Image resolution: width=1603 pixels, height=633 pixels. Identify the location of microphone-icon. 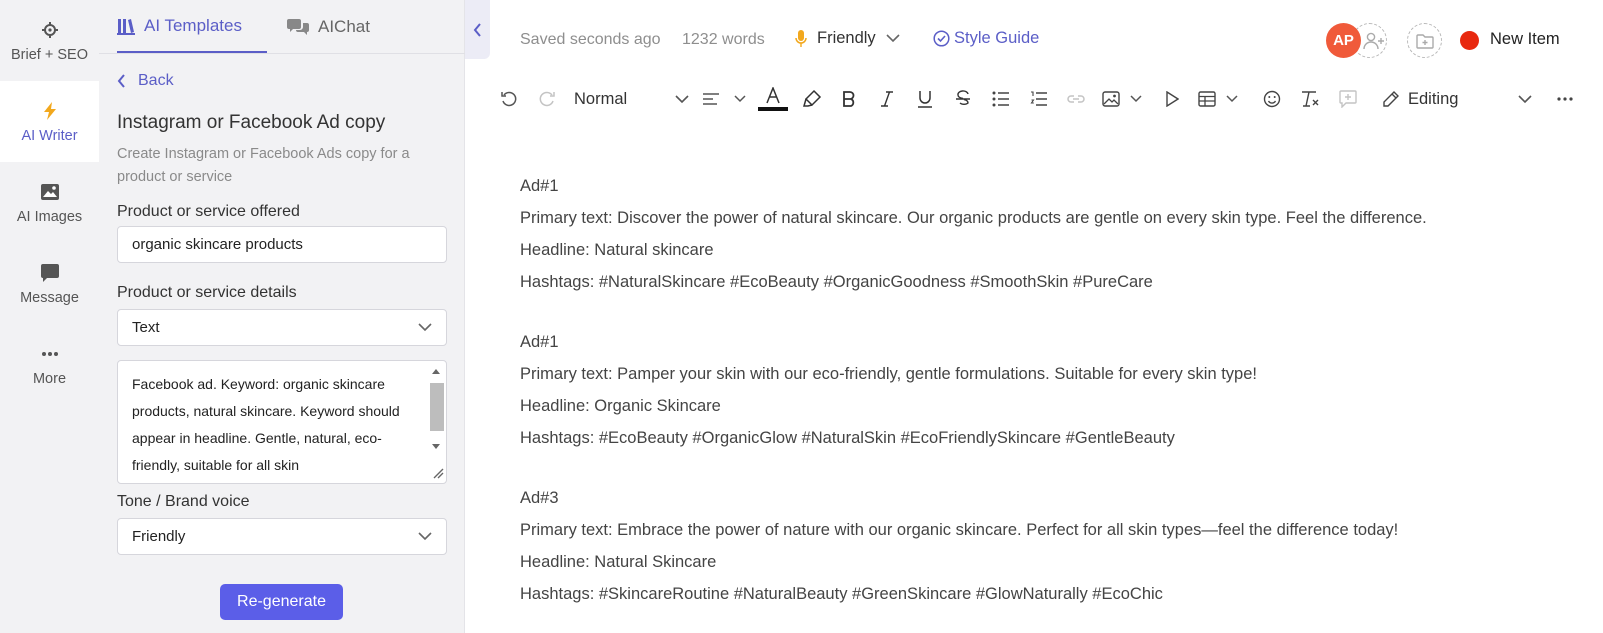
(801, 38).